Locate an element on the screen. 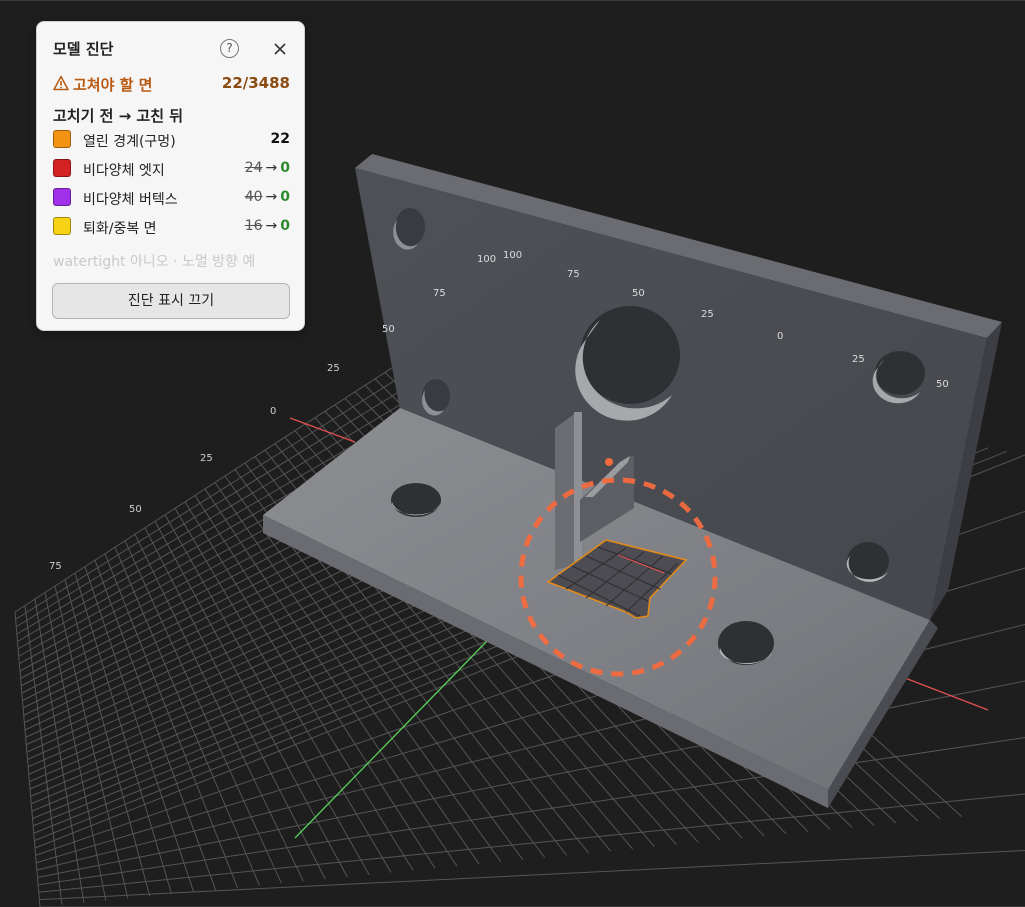  plate-scale-label: 0 is located at coordinates (780, 336).